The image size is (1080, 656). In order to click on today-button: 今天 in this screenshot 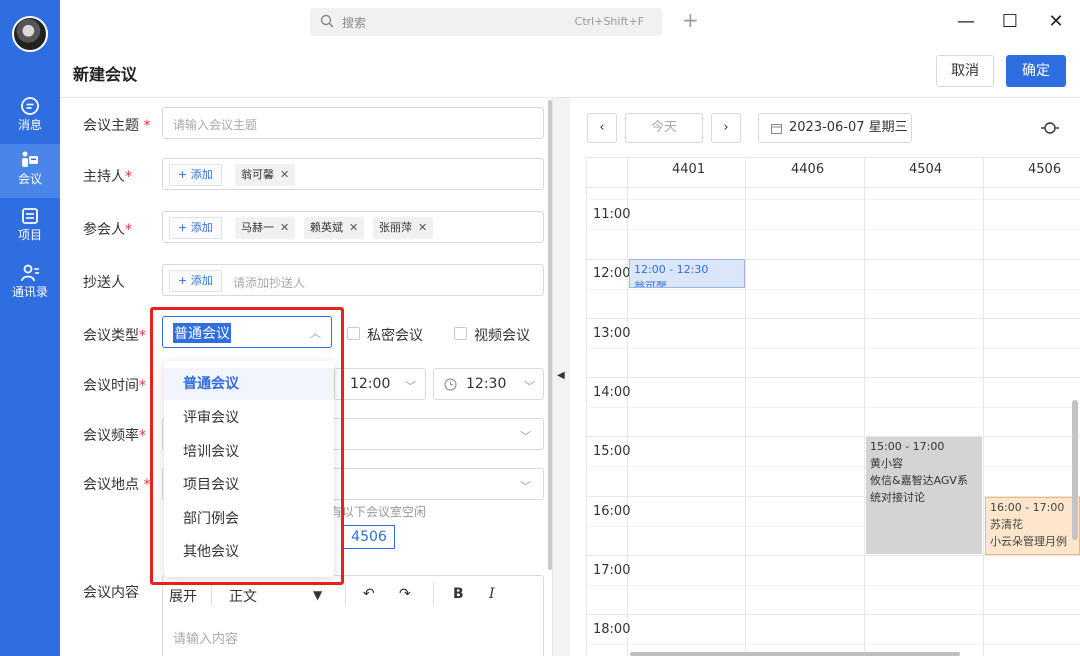, I will do `click(664, 128)`.